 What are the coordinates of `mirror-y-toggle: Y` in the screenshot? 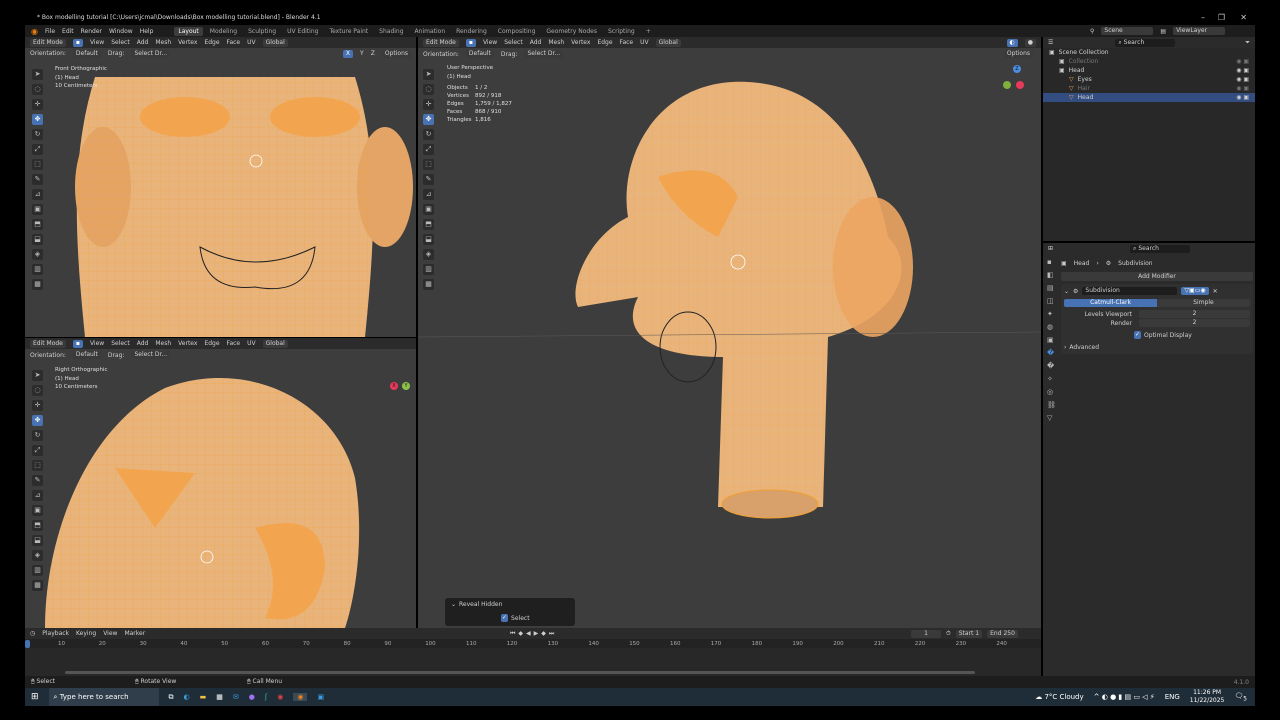 It's located at (362, 53).